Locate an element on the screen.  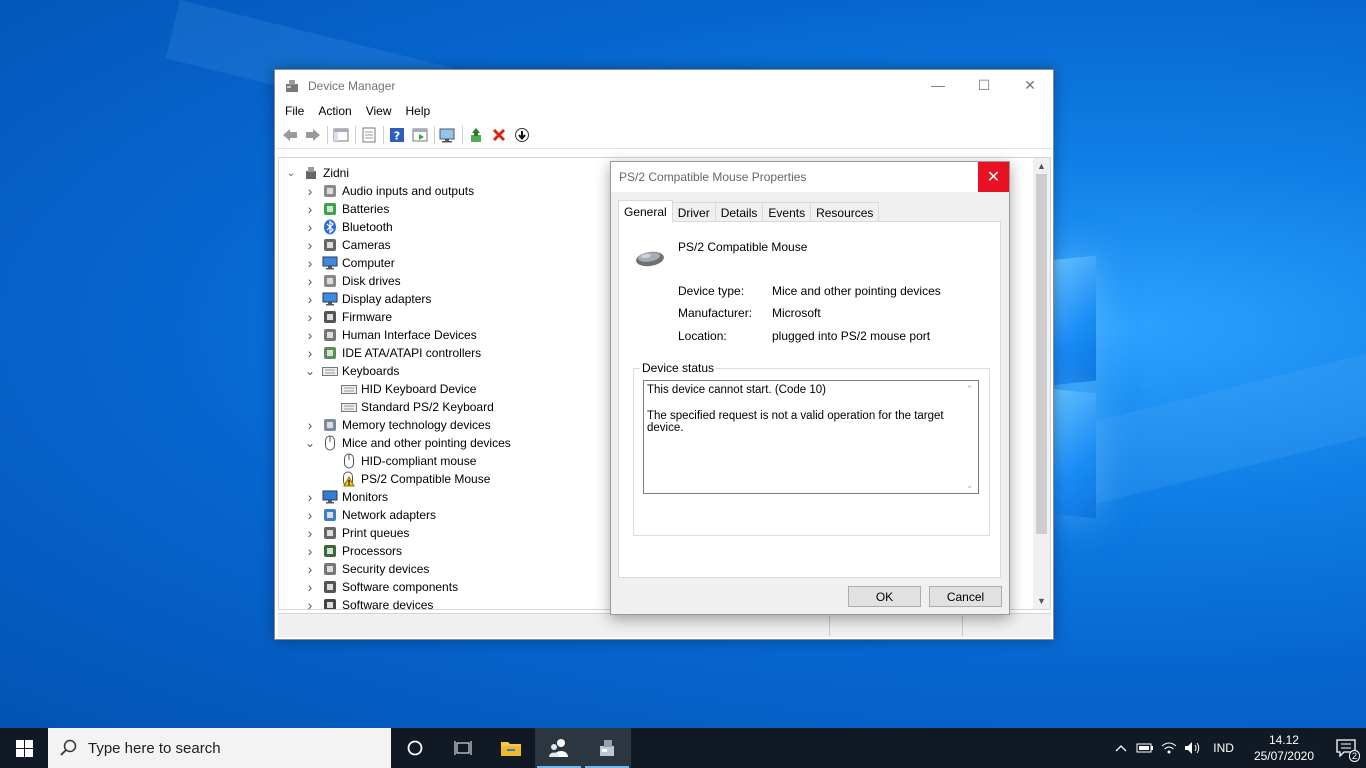
tree-category: › Batteries is located at coordinates (347, 209).